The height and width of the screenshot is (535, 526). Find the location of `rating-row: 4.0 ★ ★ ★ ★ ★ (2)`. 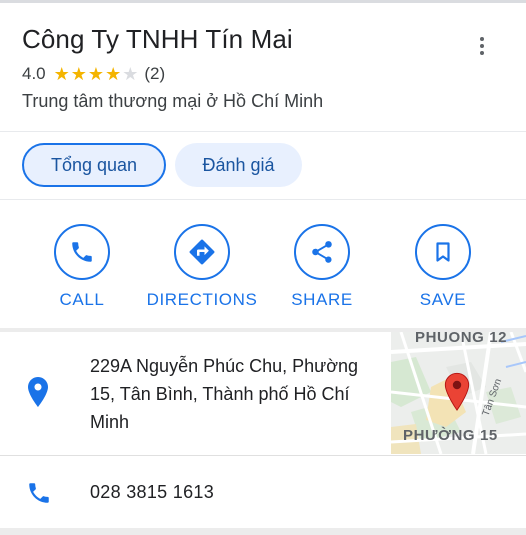

rating-row: 4.0 ★ ★ ★ ★ ★ (2) is located at coordinates (93, 74).